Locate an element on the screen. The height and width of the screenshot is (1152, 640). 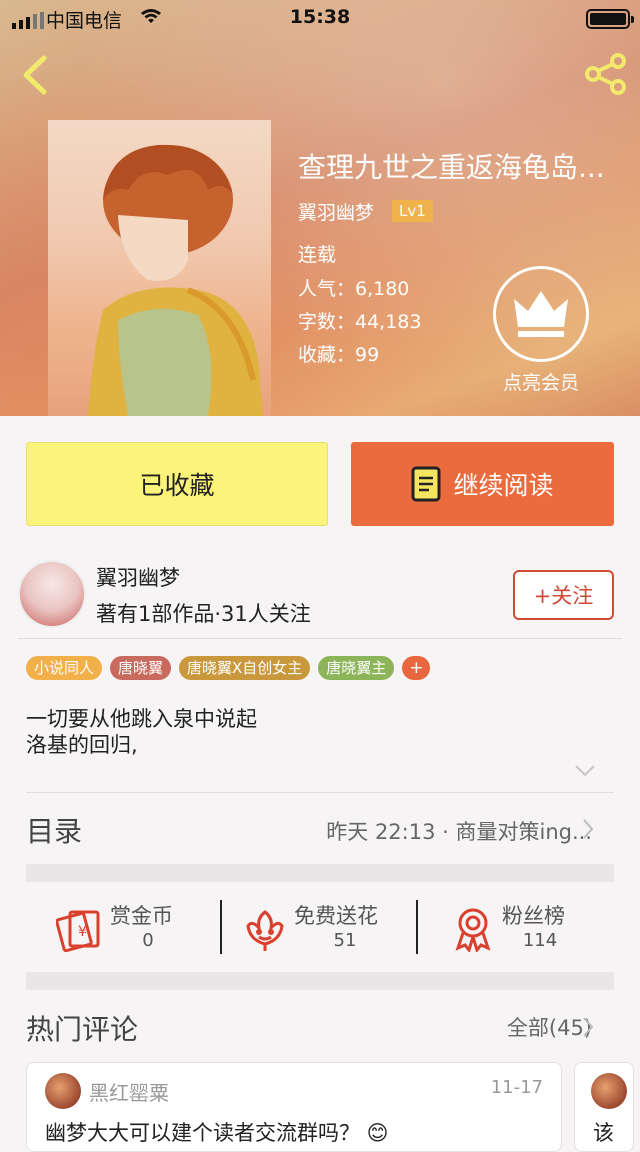
favorites-stat: 收藏：99 is located at coordinates (339, 355).